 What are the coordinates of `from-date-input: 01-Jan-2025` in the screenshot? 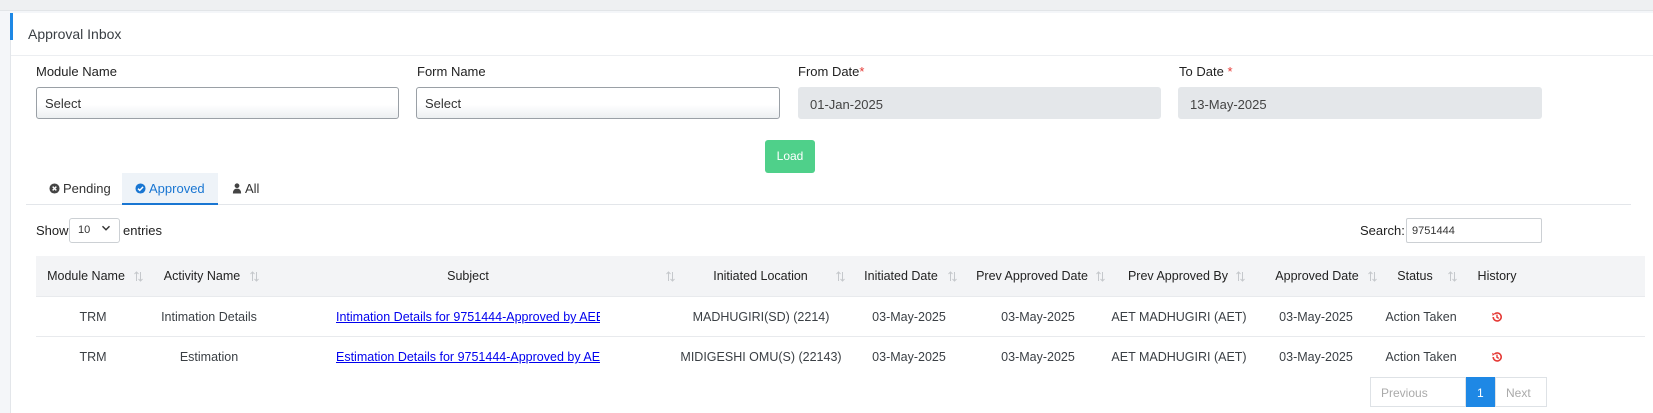 It's located at (979, 103).